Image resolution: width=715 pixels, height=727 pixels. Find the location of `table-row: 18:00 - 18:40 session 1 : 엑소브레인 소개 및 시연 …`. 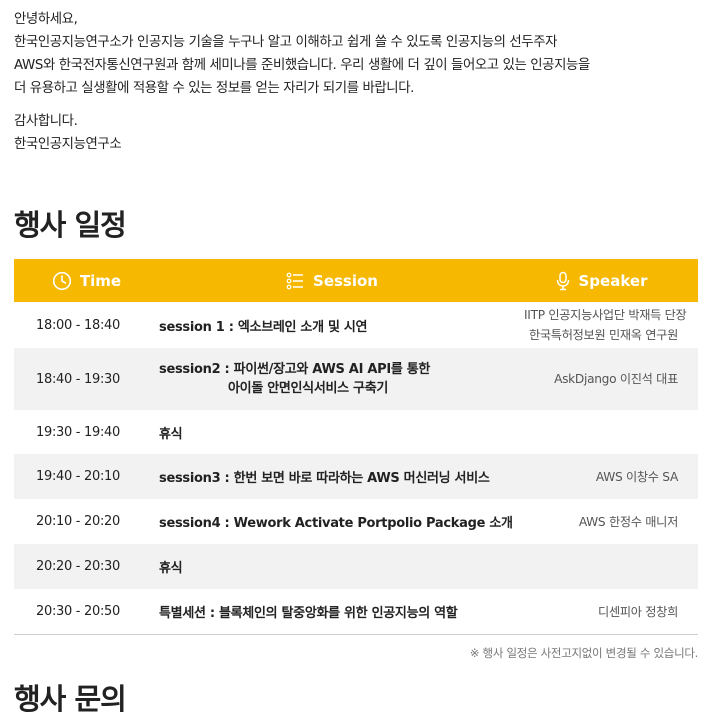

table-row: 18:00 - 18:40 session 1 : 엑소브레인 소개 및 시연 … is located at coordinates (356, 325).